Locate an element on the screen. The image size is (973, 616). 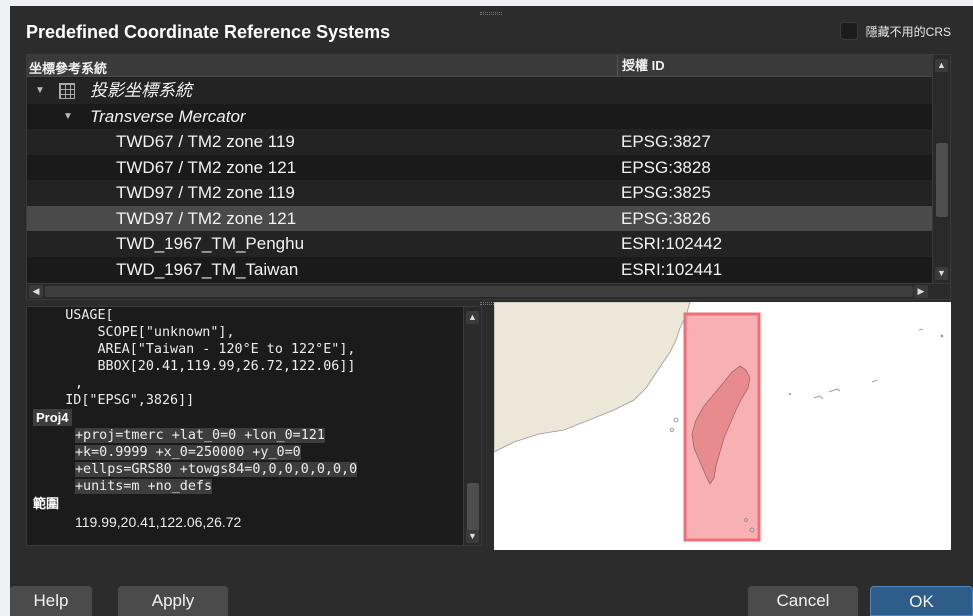
apply-button: Apply is located at coordinates (173, 601).